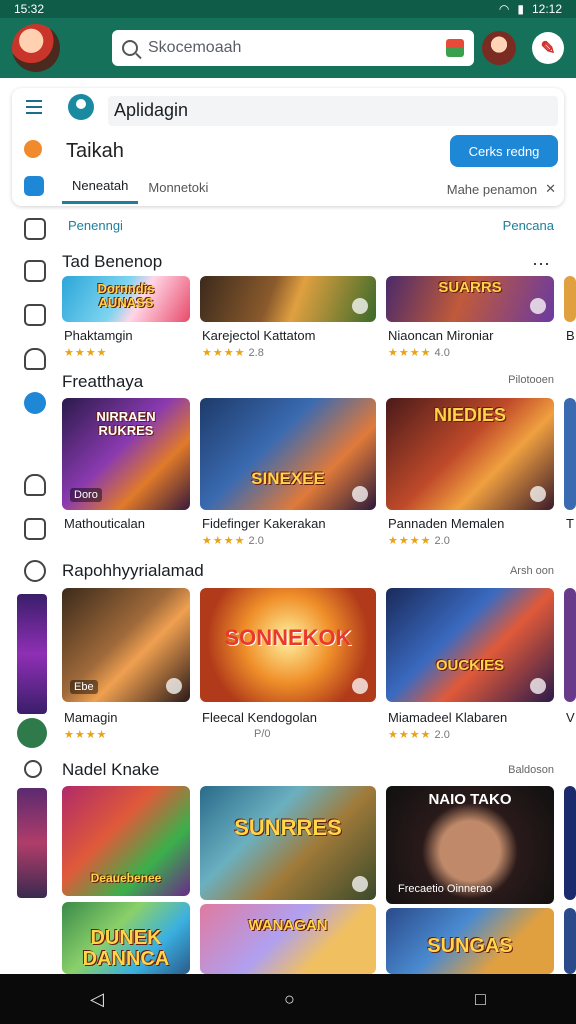  I want to click on section-title: Rapohhyyrialamad, so click(133, 570).